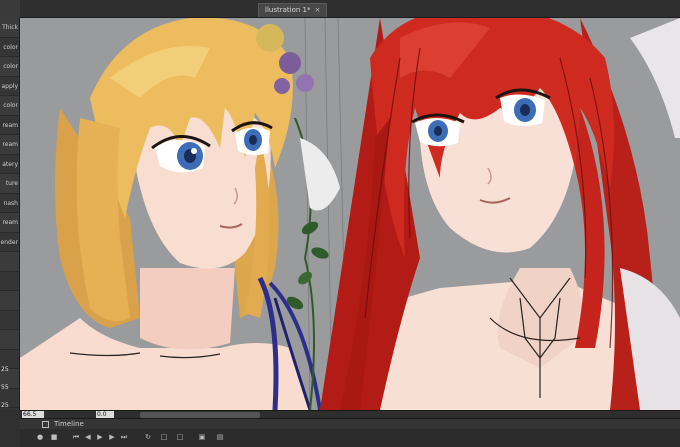 Image resolution: width=680 pixels, height=447 pixels. What do you see at coordinates (350, 438) in the screenshot?
I see `timeline-toolbar: ● ■ ⏮ ◀ ▶ ▶ ⏭ ↻ □ □ ▣ ▤` at bounding box center [350, 438].